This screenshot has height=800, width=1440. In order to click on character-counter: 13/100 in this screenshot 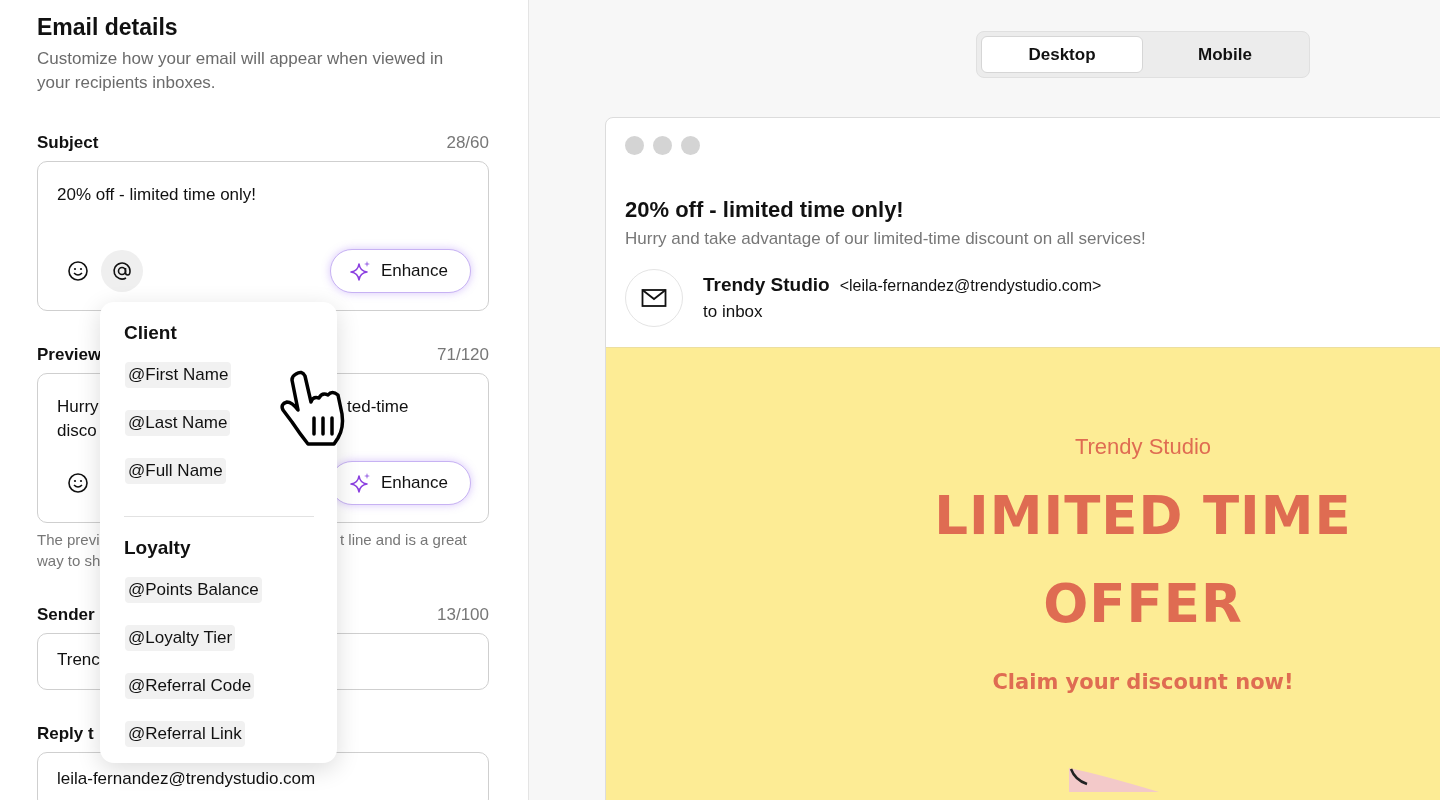, I will do `click(463, 615)`.